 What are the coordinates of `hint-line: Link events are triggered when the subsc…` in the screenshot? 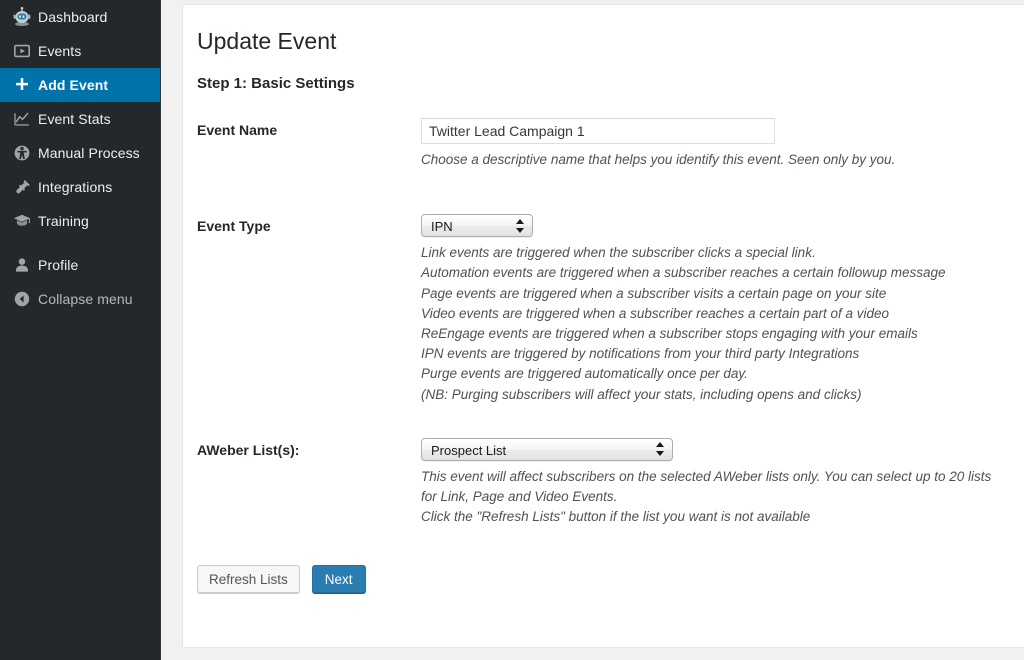 It's located at (618, 253).